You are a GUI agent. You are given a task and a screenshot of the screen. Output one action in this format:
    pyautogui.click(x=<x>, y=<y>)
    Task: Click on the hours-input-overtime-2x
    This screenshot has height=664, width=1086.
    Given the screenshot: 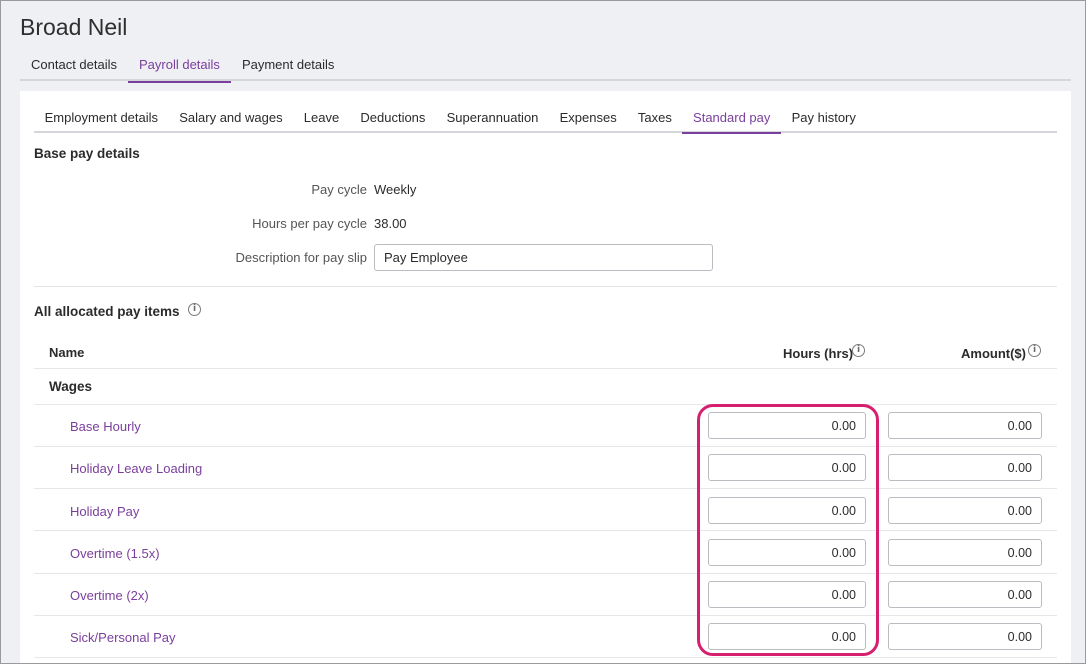 What is the action you would take?
    pyautogui.click(x=787, y=594)
    